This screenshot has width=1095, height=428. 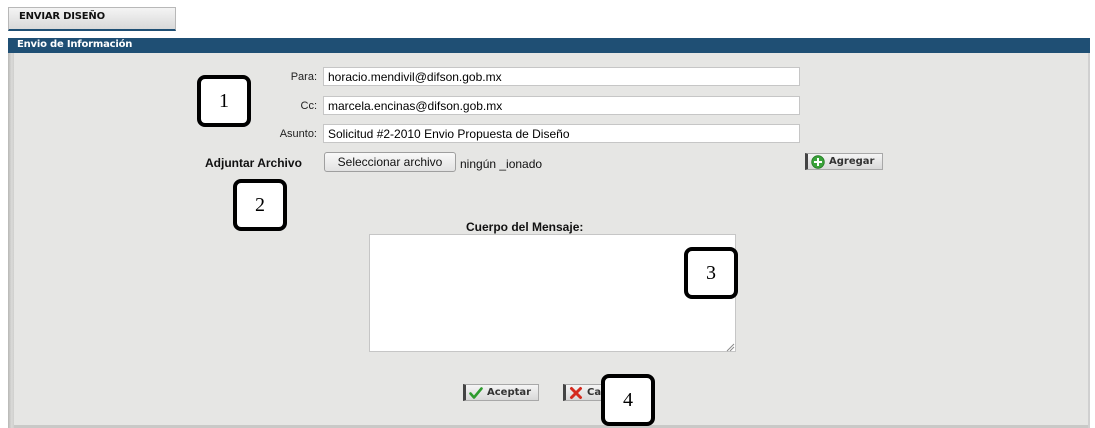 What do you see at coordinates (260, 205) in the screenshot?
I see `callout-2: 2` at bounding box center [260, 205].